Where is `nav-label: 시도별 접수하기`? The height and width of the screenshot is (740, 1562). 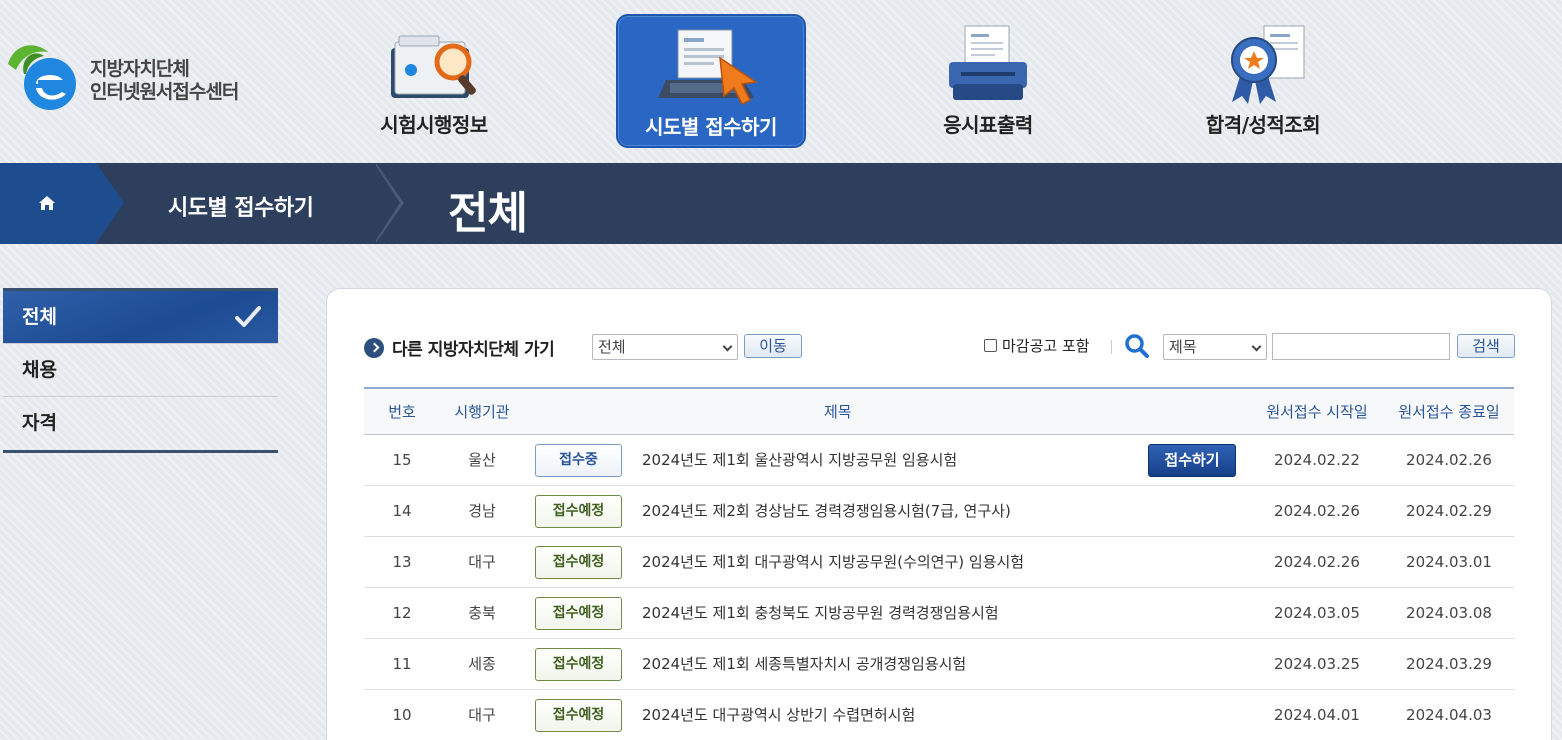 nav-label: 시도별 접수하기 is located at coordinates (711, 127).